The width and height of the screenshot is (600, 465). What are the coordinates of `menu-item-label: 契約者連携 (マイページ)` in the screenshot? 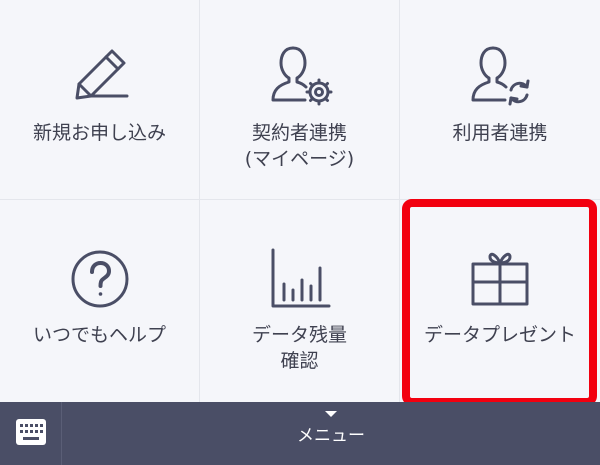 It's located at (299, 146).